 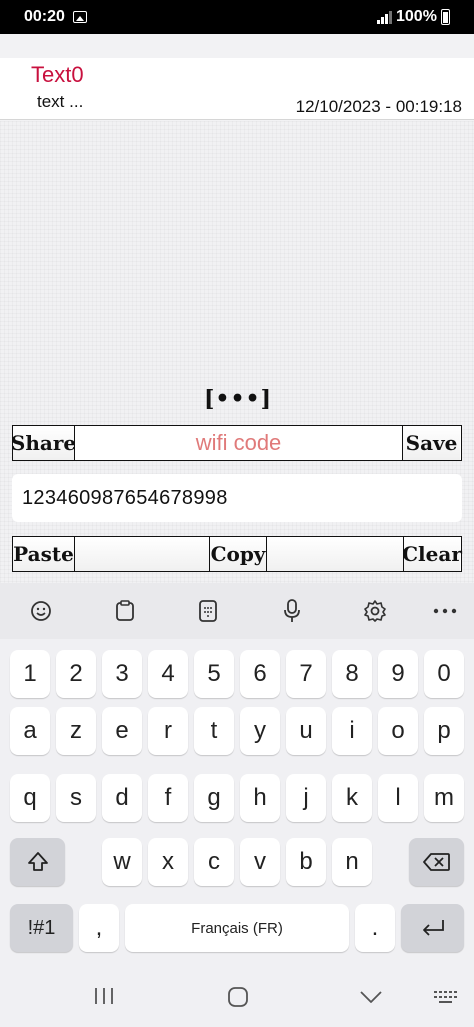 What do you see at coordinates (375, 928) in the screenshot?
I see `key-period: .` at bounding box center [375, 928].